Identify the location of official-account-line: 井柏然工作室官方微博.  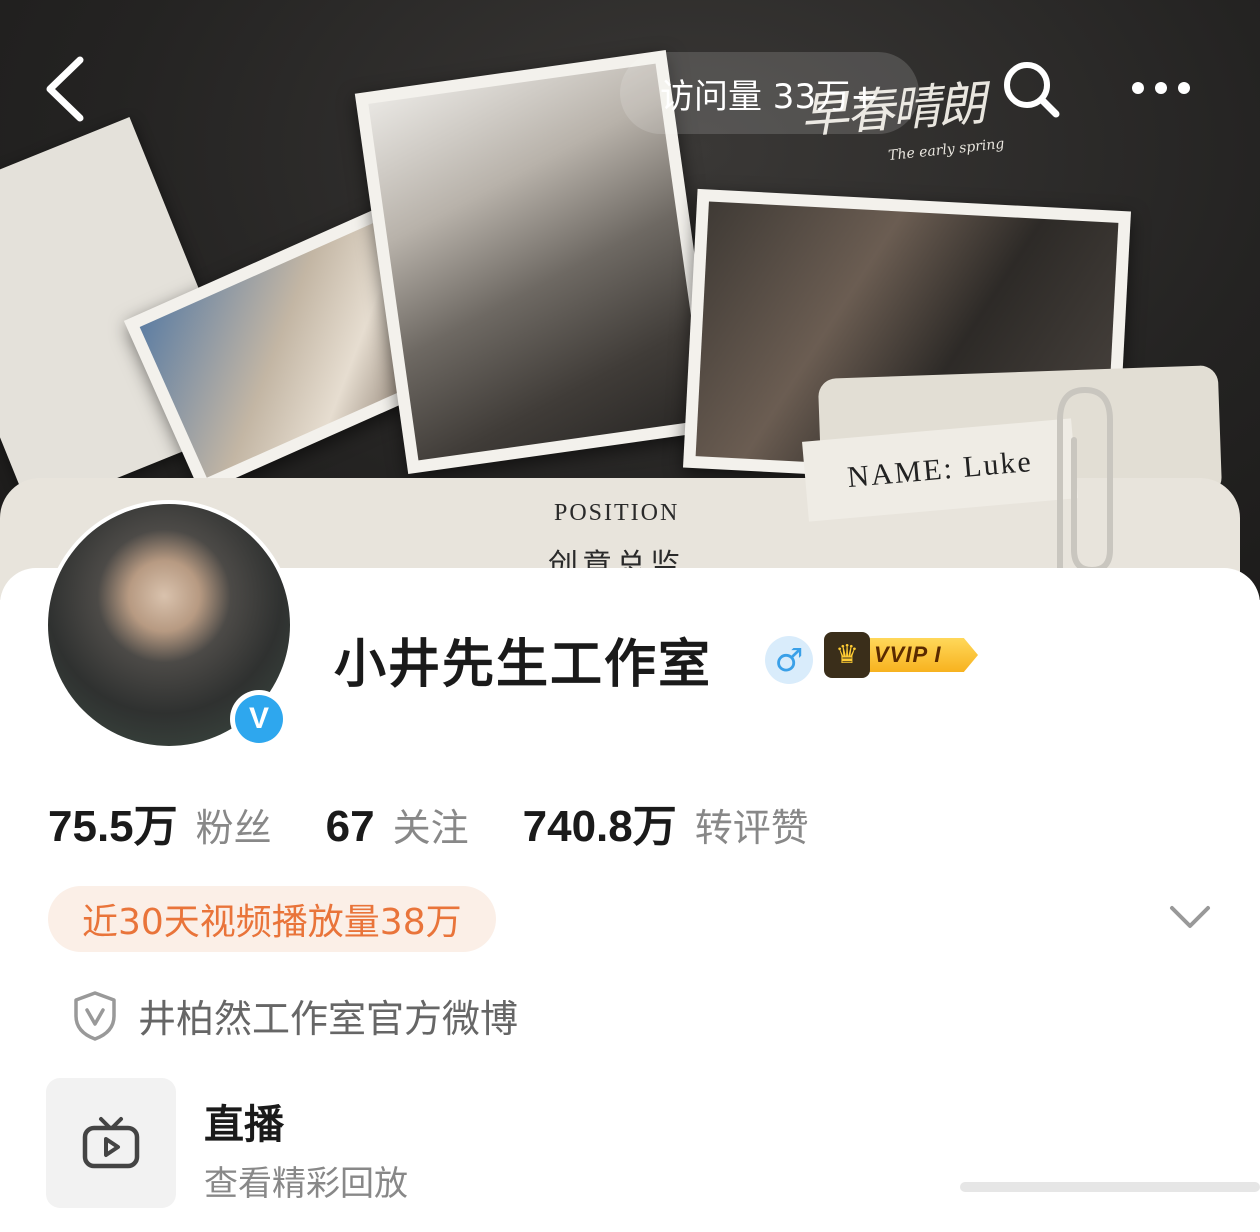
(295, 1015).